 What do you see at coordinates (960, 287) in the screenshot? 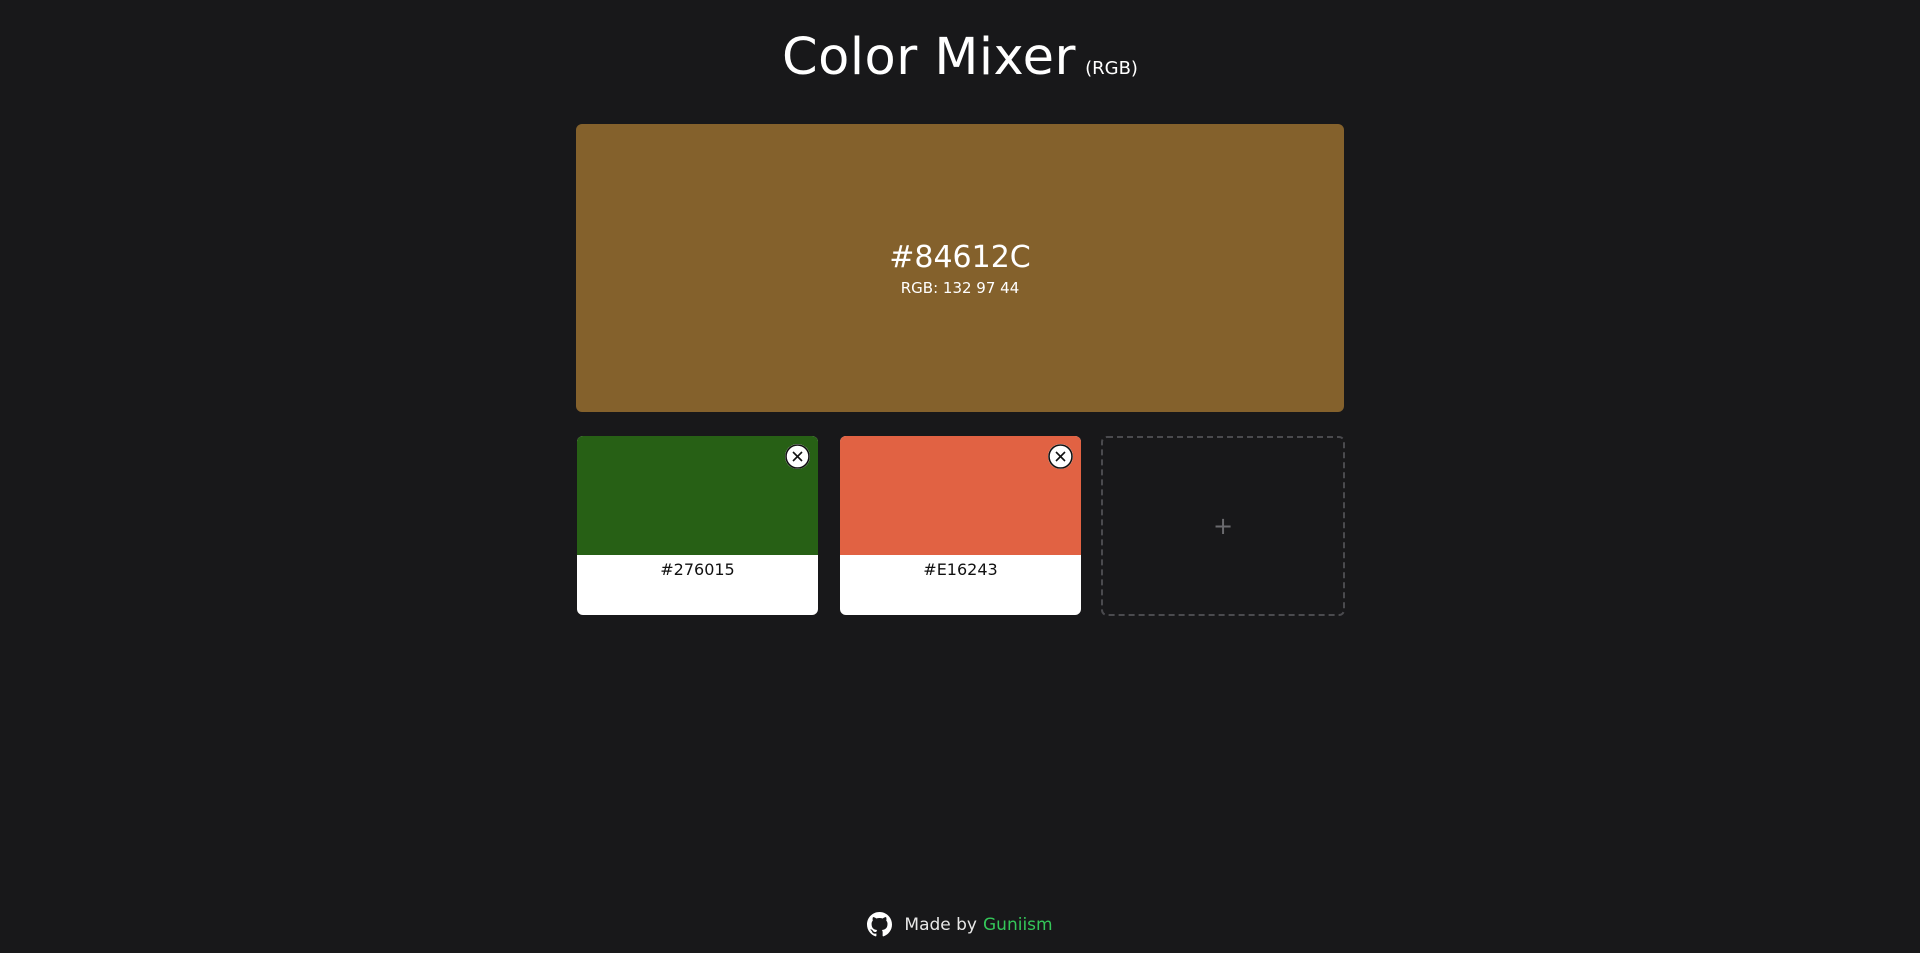
I see `mixed-color-rgb: RGB: 132 97 44` at bounding box center [960, 287].